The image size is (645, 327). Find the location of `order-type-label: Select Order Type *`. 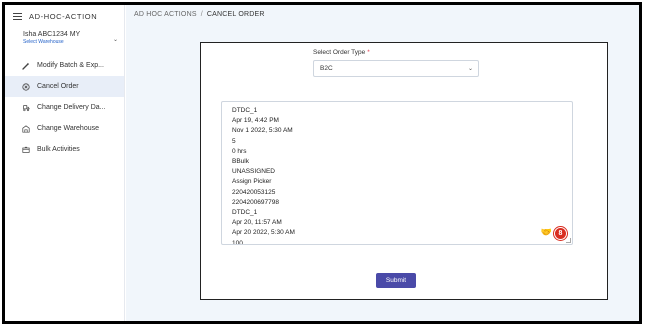

order-type-label: Select Order Type * is located at coordinates (341, 52).